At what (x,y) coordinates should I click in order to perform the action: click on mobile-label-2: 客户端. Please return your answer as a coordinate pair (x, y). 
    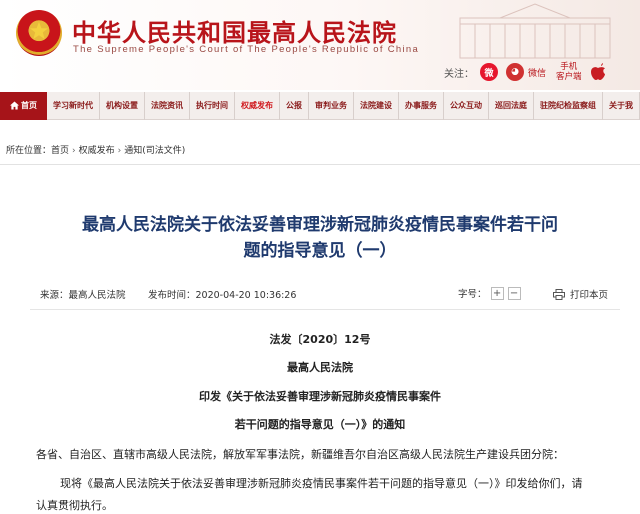
    Looking at the image, I should click on (569, 77).